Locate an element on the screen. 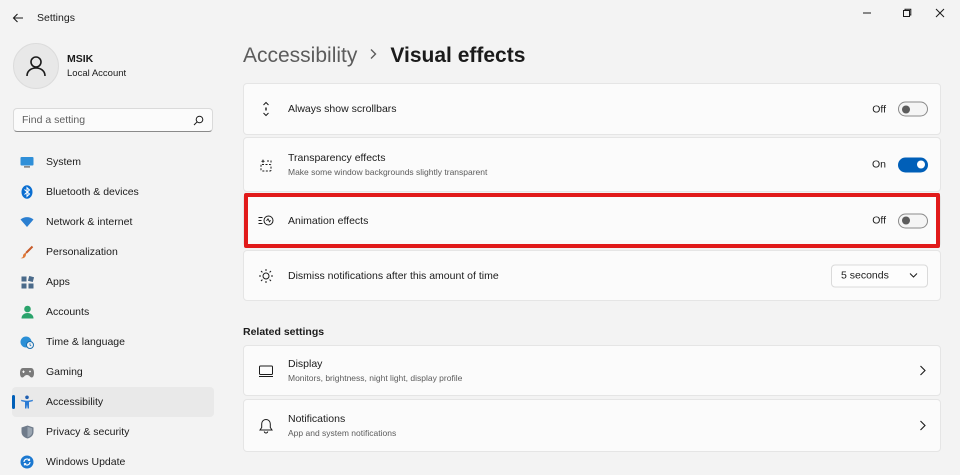  sidebar-item-bluetooth: Bluetooth & devices is located at coordinates (113, 192).